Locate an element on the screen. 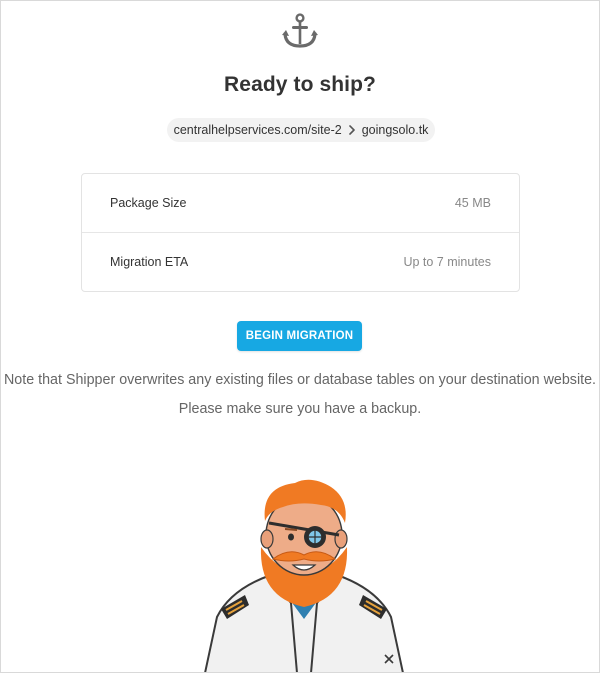 The image size is (600, 673). begin-migration-button: BEGIN MIGRATION is located at coordinates (299, 336).